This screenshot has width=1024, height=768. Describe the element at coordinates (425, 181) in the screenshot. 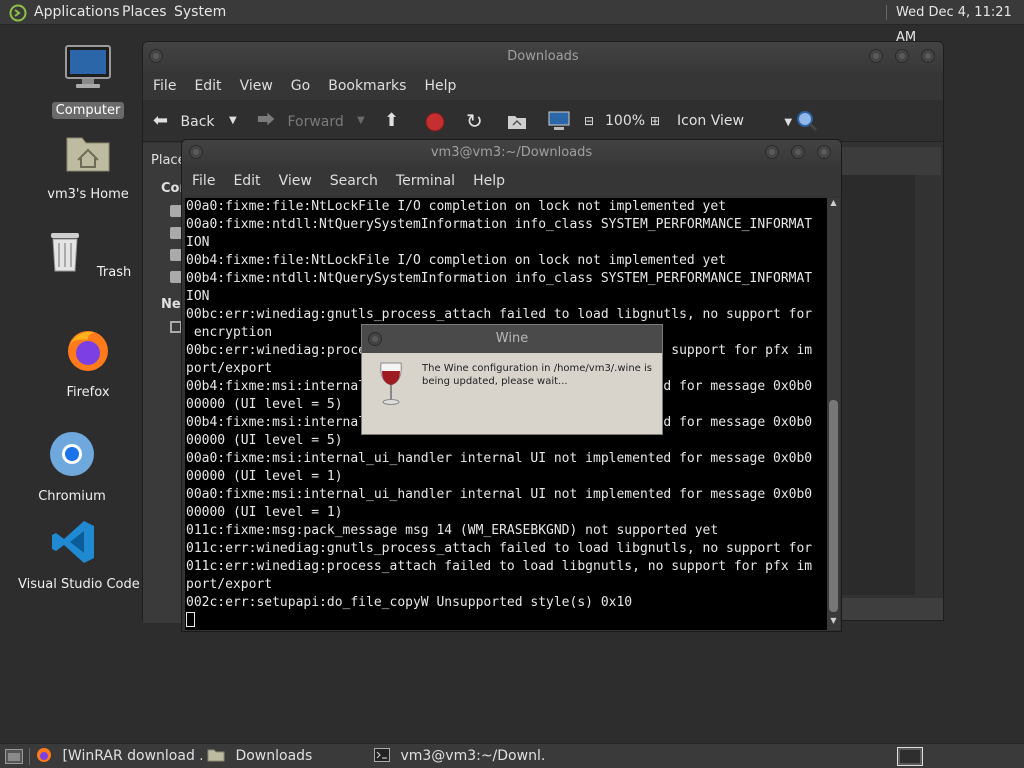

I see `menu-terminal: Terminal` at that location.